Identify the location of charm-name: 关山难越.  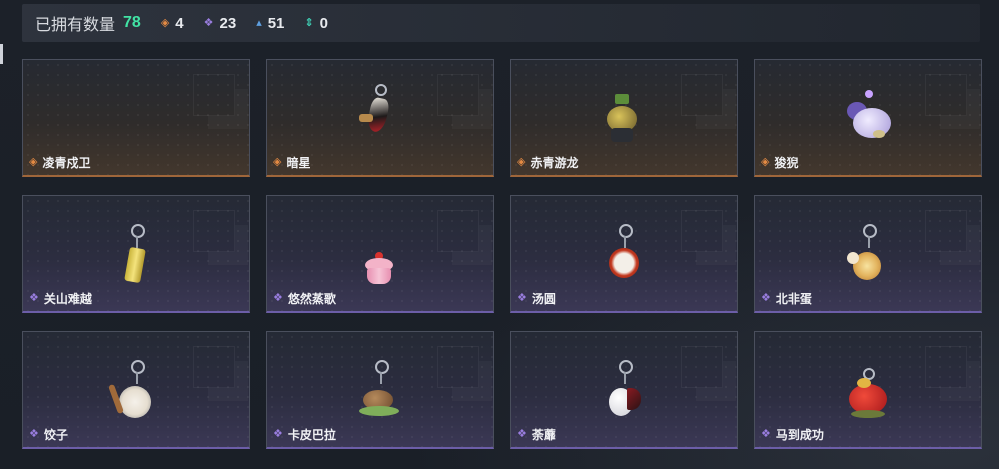
(67, 299).